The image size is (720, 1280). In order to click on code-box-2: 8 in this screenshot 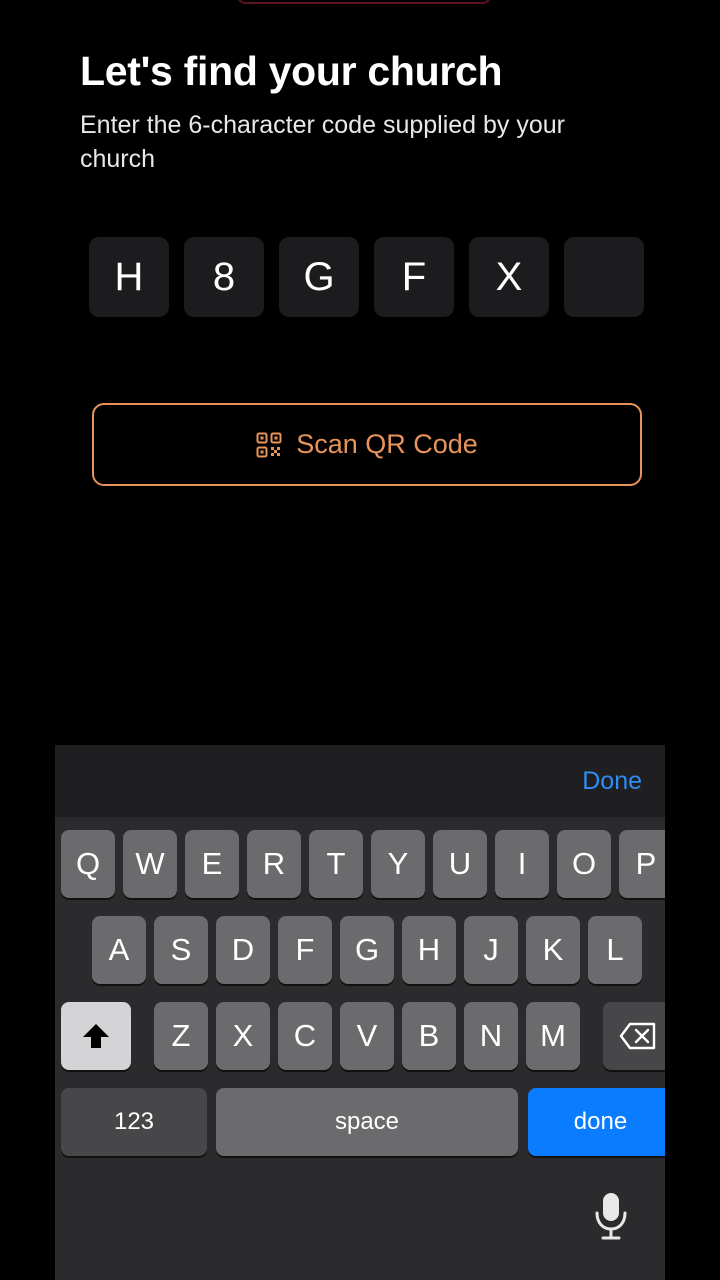, I will do `click(224, 277)`.